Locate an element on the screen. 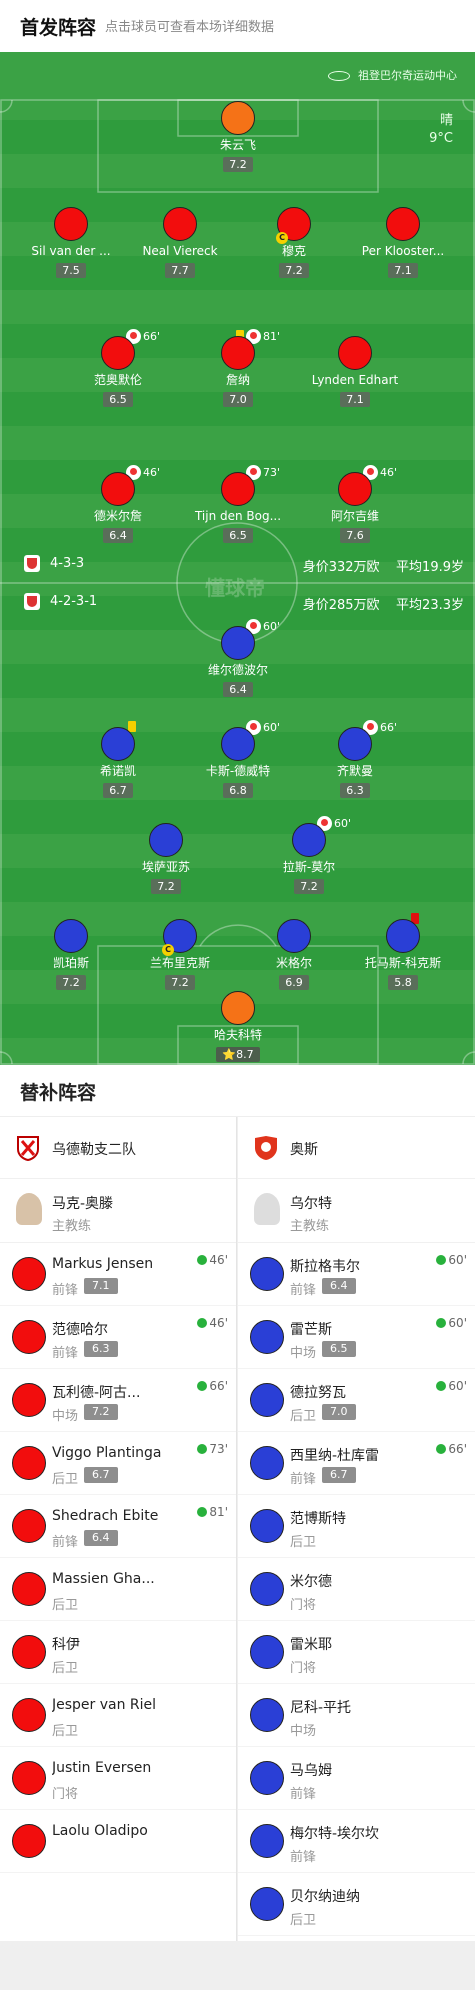 This screenshot has height=1990, width=475. substitution-in: 46' is located at coordinates (212, 1323).